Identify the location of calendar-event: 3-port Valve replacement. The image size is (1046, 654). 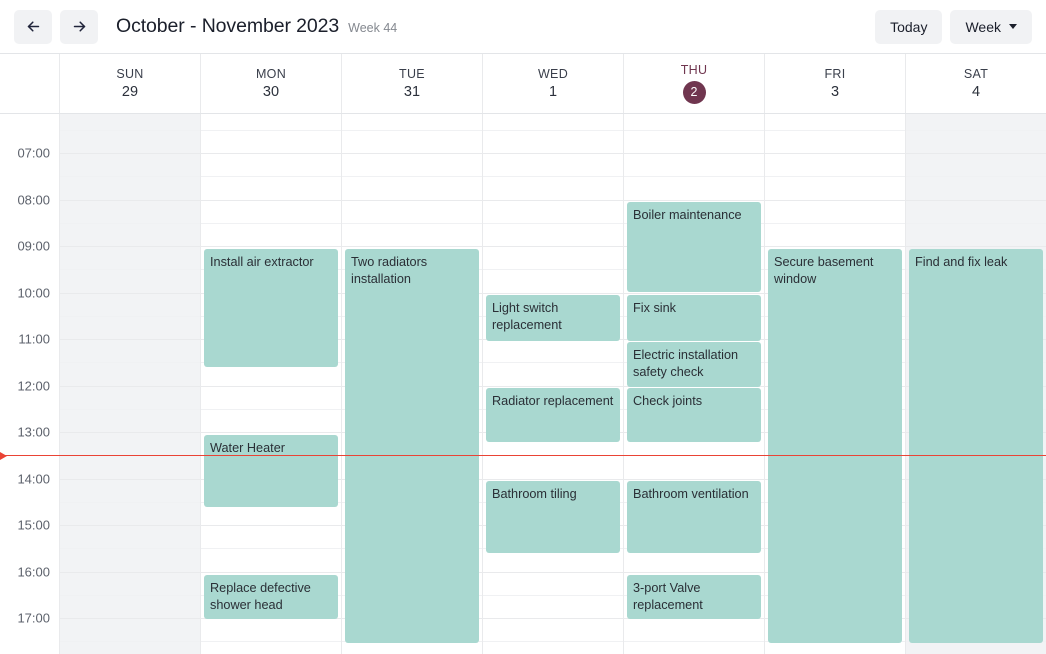
(694, 597).